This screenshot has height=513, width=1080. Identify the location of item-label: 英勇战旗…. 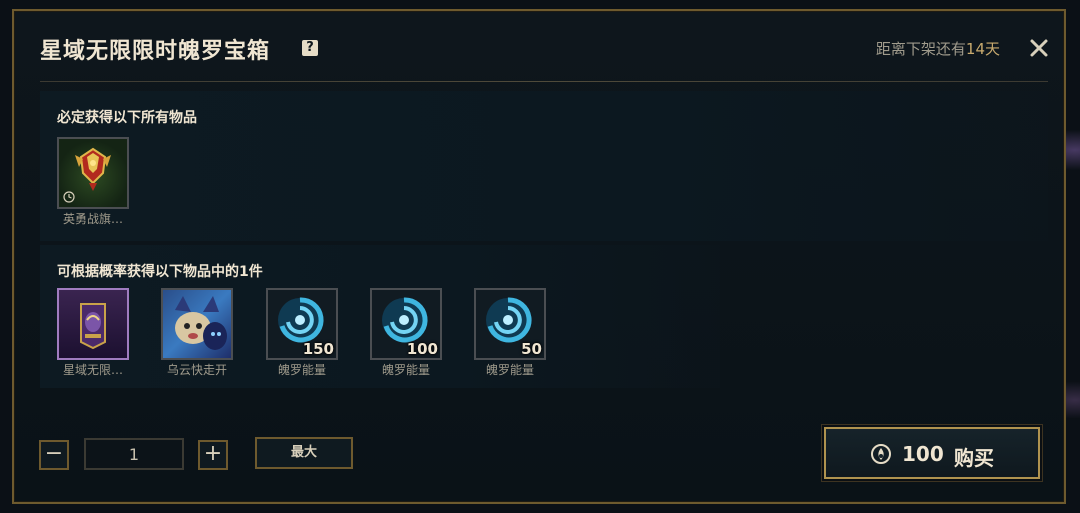
(92, 219).